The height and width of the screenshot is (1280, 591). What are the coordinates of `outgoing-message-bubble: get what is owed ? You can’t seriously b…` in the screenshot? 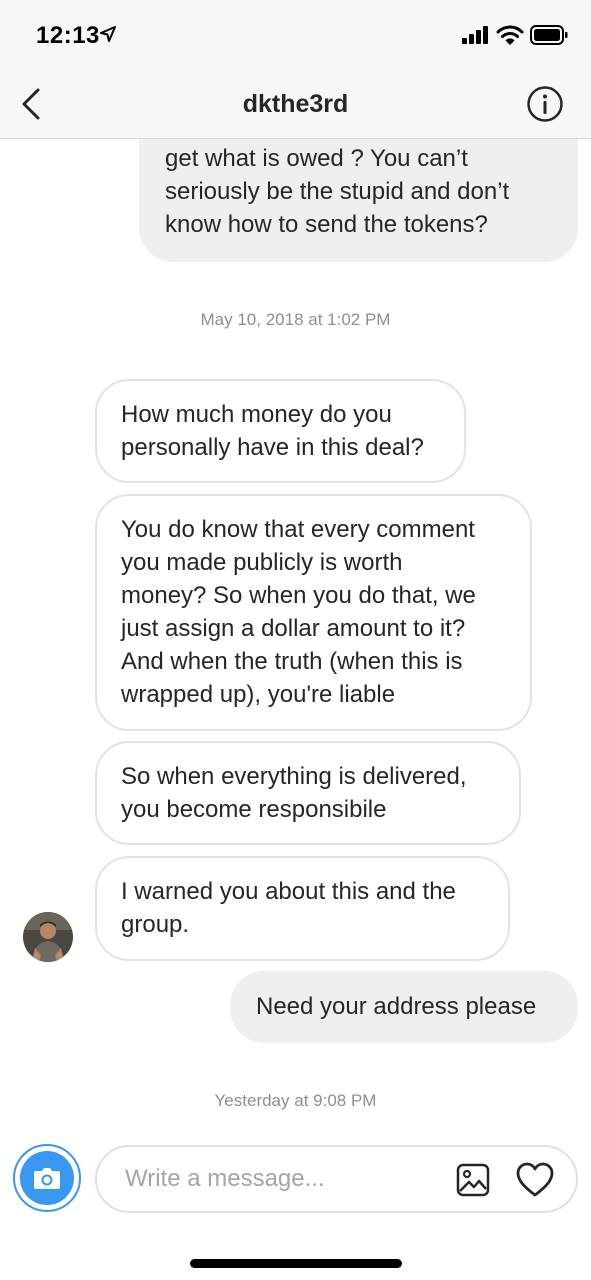 It's located at (358, 200).